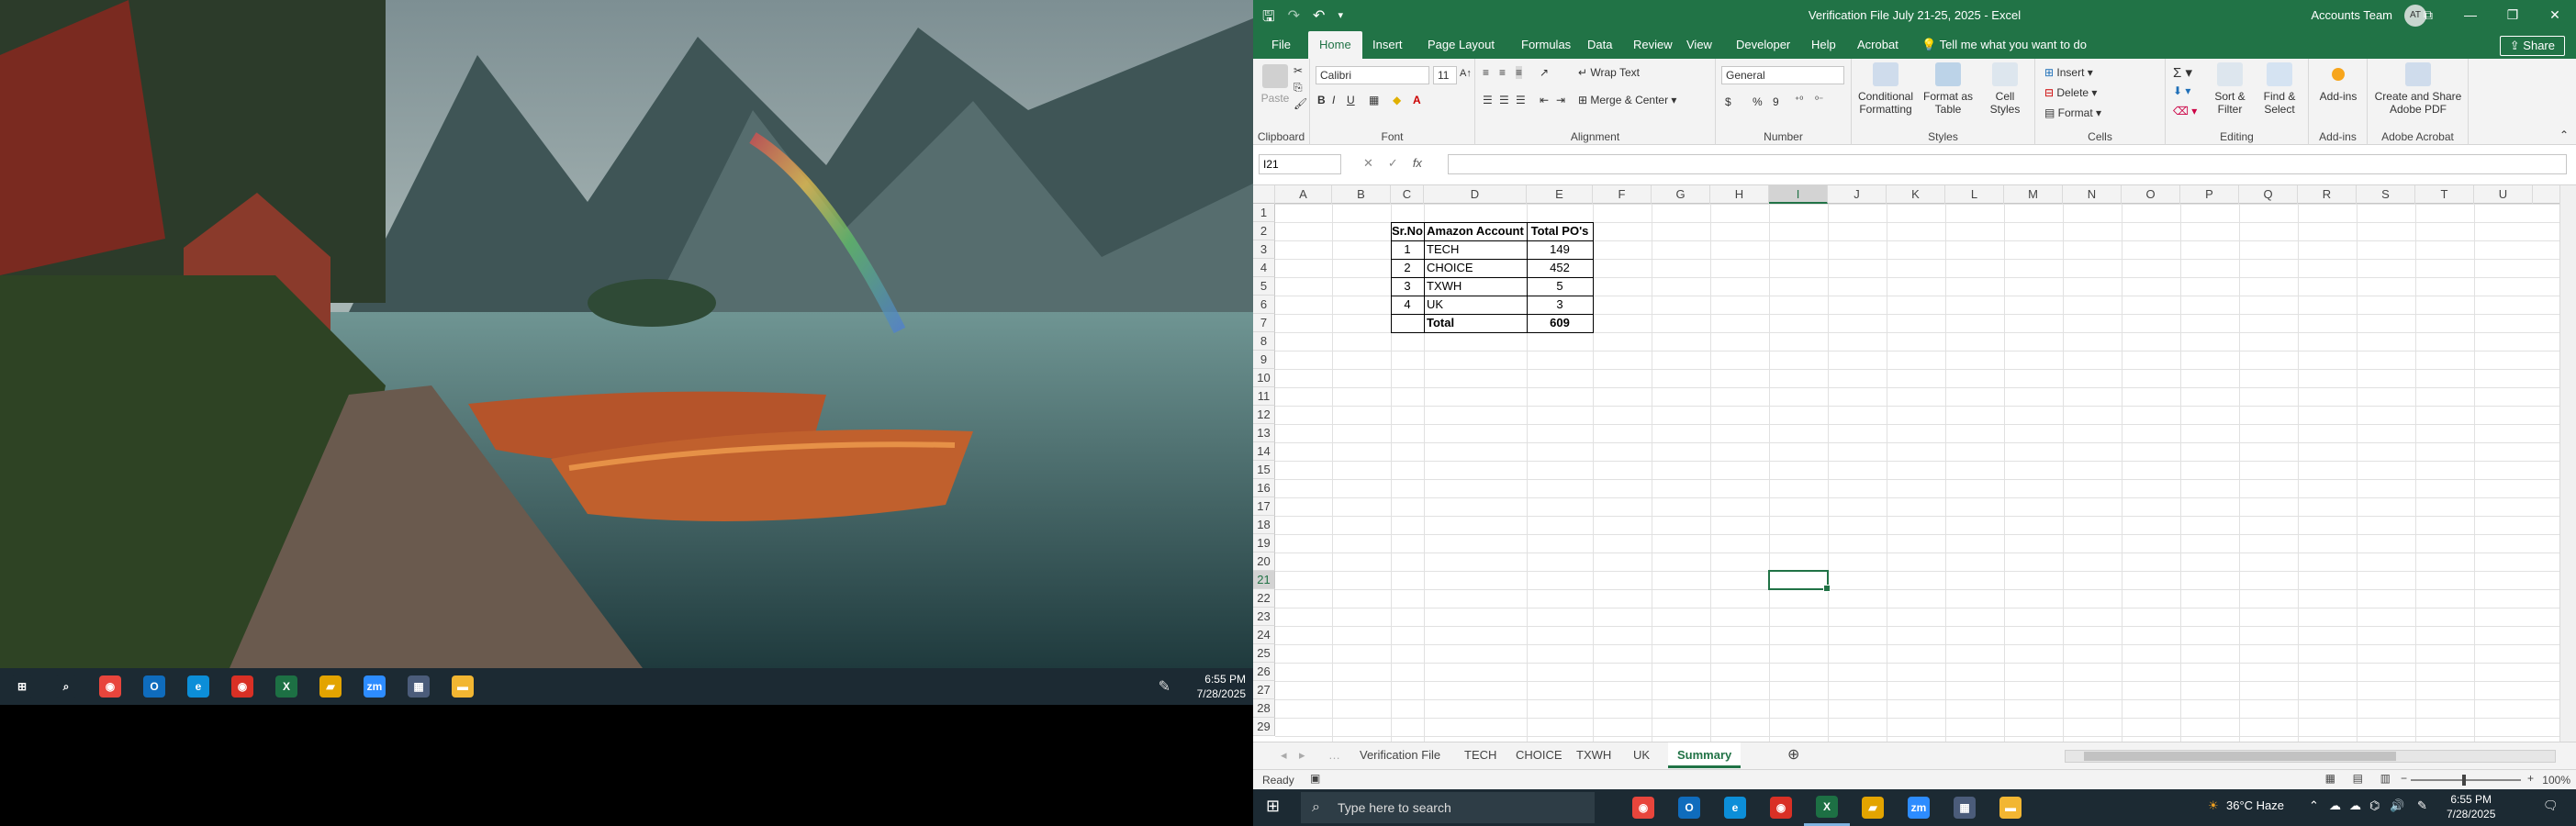  Describe the element at coordinates (1281, 45) in the screenshot. I see `tab-file: File` at that location.